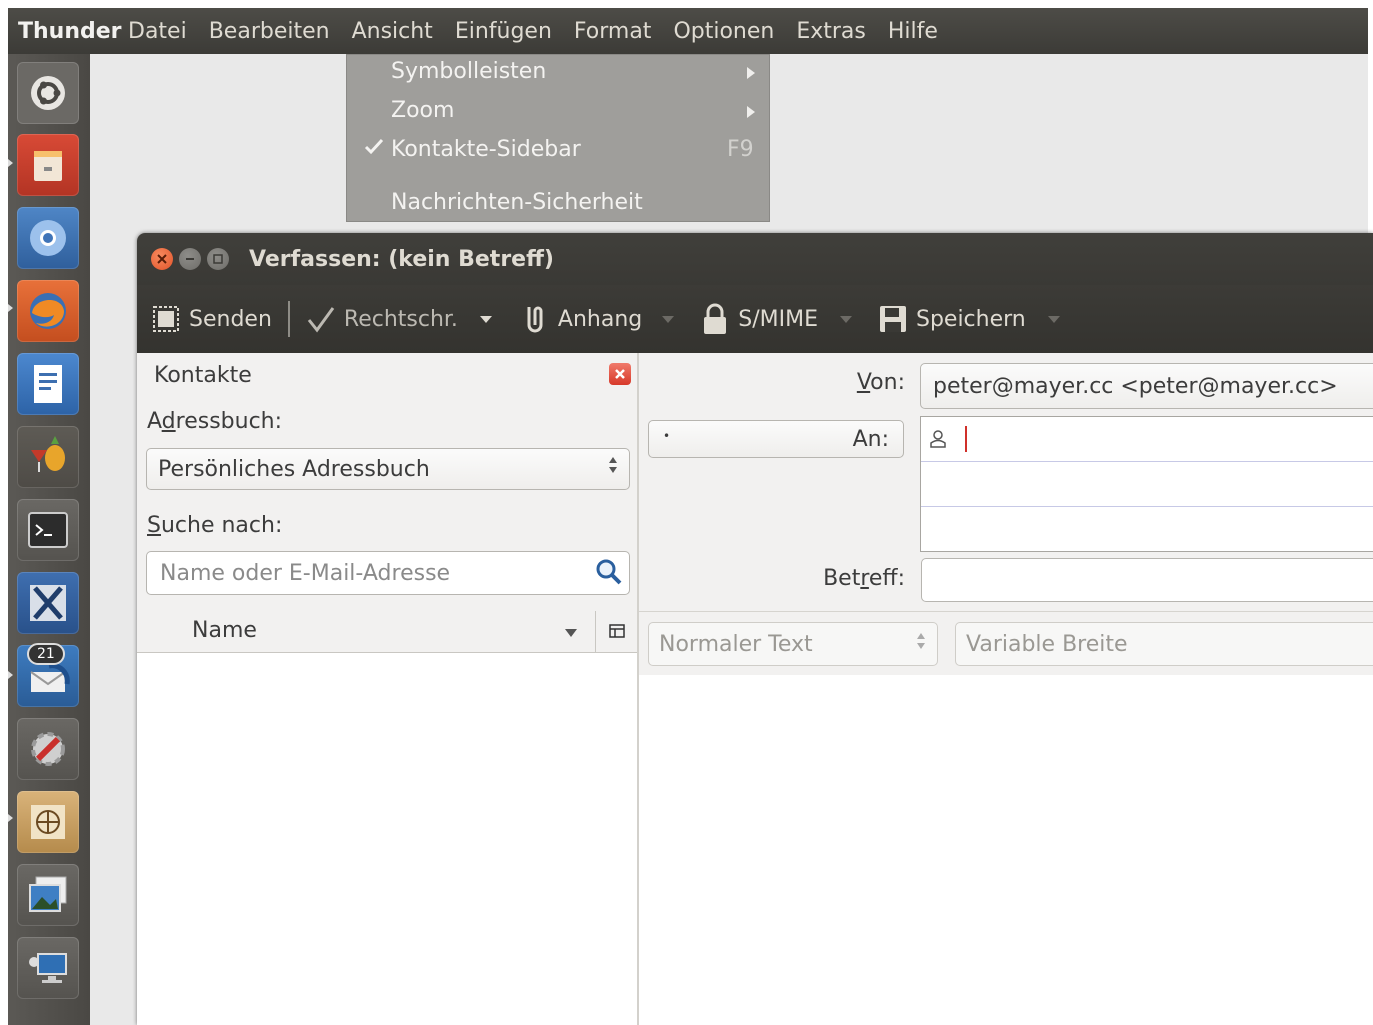 The width and height of the screenshot is (1373, 1025). Describe the element at coordinates (1164, 644) in the screenshot. I see `font-select: Variable Breite` at that location.